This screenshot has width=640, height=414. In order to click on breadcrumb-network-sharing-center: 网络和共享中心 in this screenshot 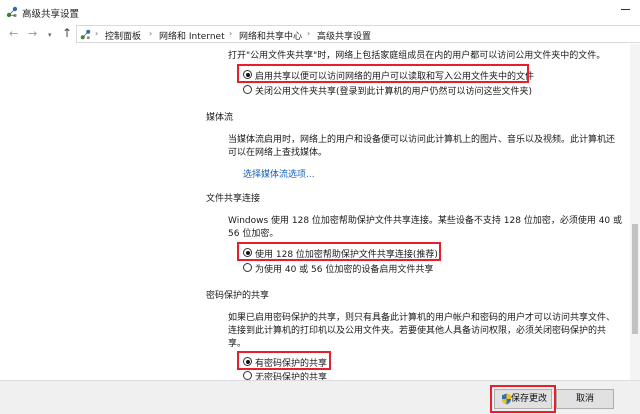, I will do `click(270, 35)`.